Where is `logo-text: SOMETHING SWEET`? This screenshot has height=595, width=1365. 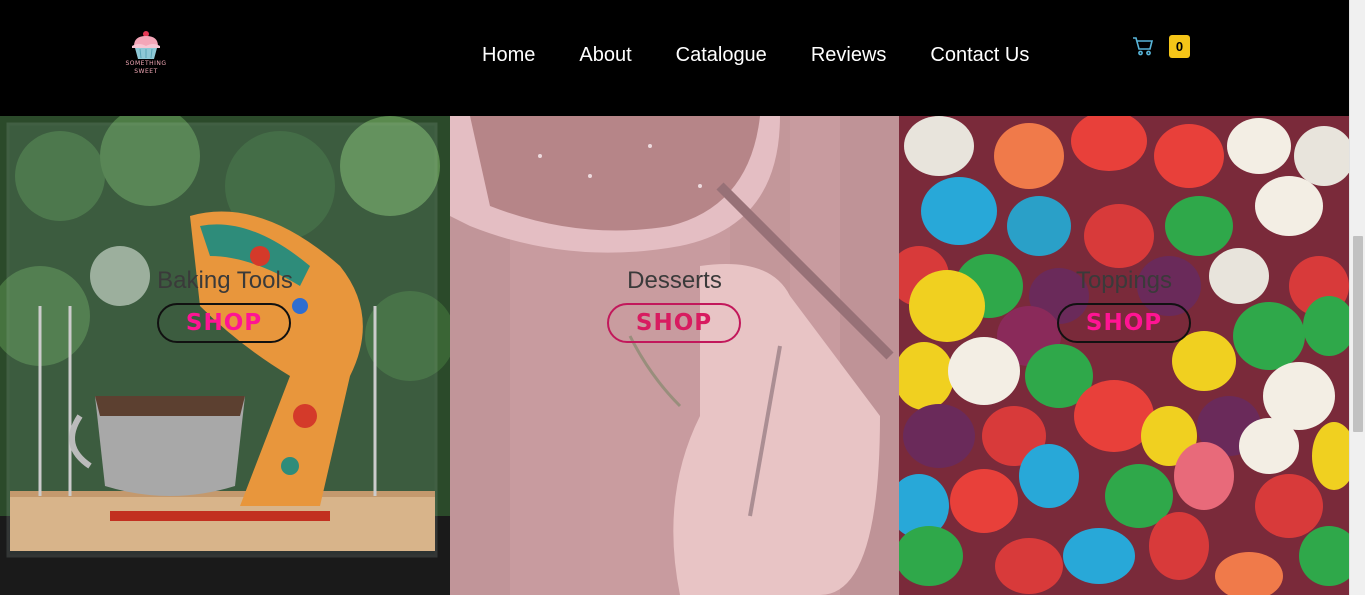
logo-text: SOMETHING SWEET is located at coordinates (146, 68).